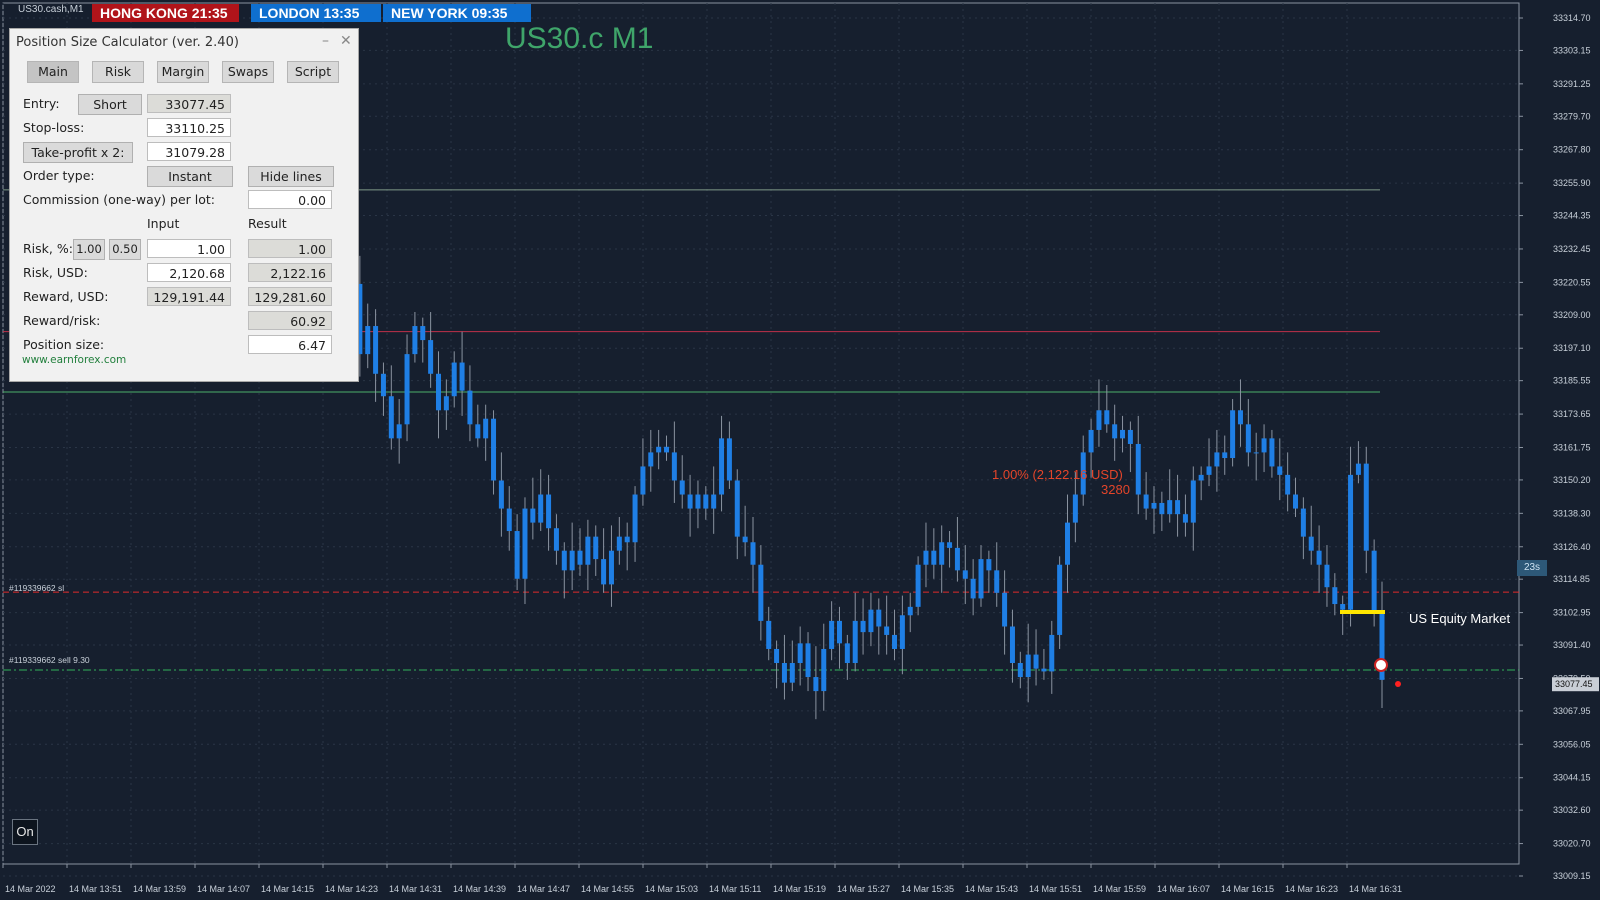 Image resolution: width=1600 pixels, height=900 pixels. What do you see at coordinates (1572, 348) in the screenshot?
I see `price-tick-label: 33197.10` at bounding box center [1572, 348].